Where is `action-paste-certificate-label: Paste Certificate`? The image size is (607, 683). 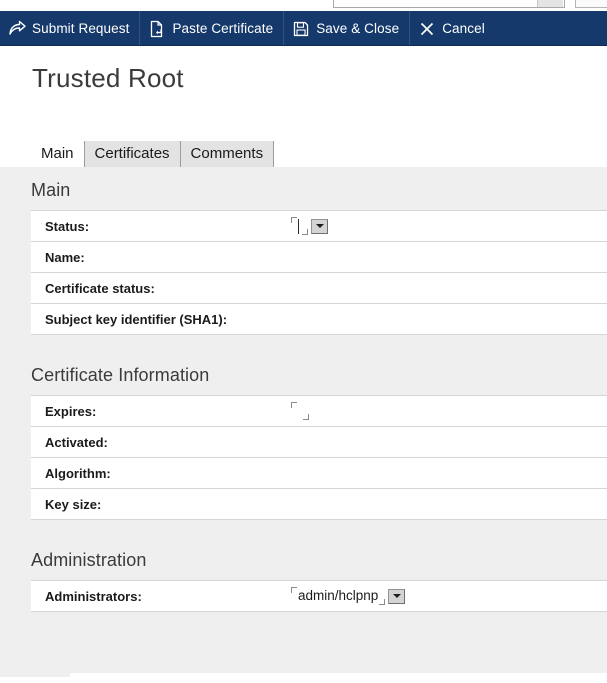
action-paste-certificate-label: Paste Certificate is located at coordinates (223, 28).